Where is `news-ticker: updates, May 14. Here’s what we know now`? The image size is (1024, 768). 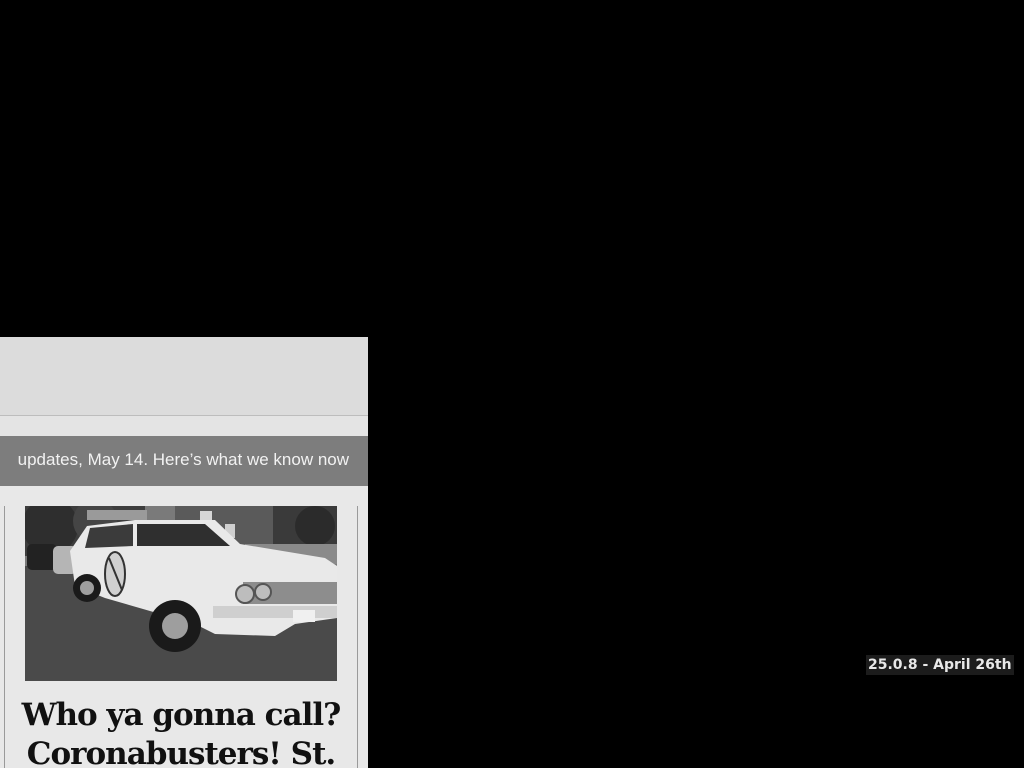
news-ticker: updates, May 14. Here’s what we know now is located at coordinates (184, 461).